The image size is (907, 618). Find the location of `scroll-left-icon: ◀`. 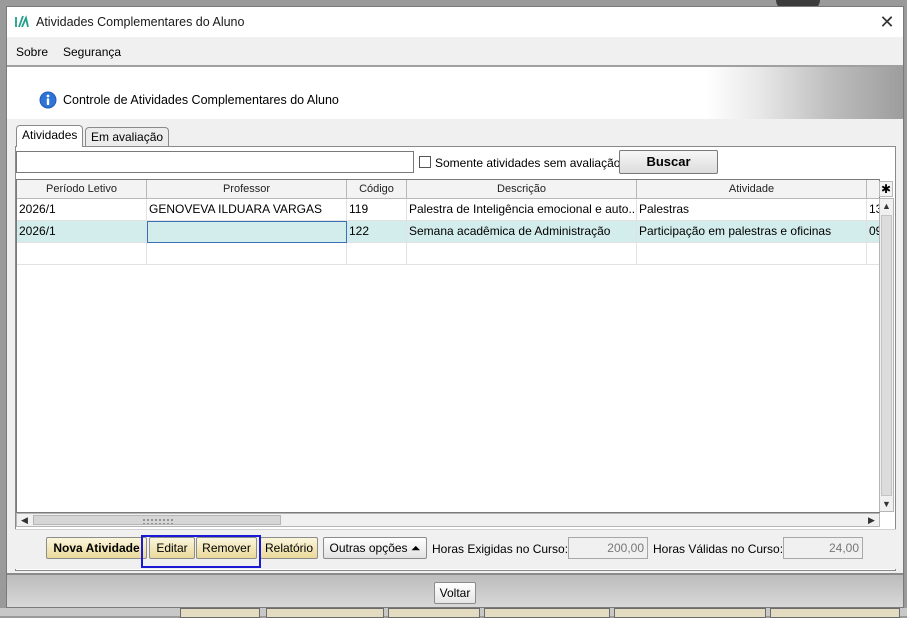

scroll-left-icon: ◀ is located at coordinates (24, 520).